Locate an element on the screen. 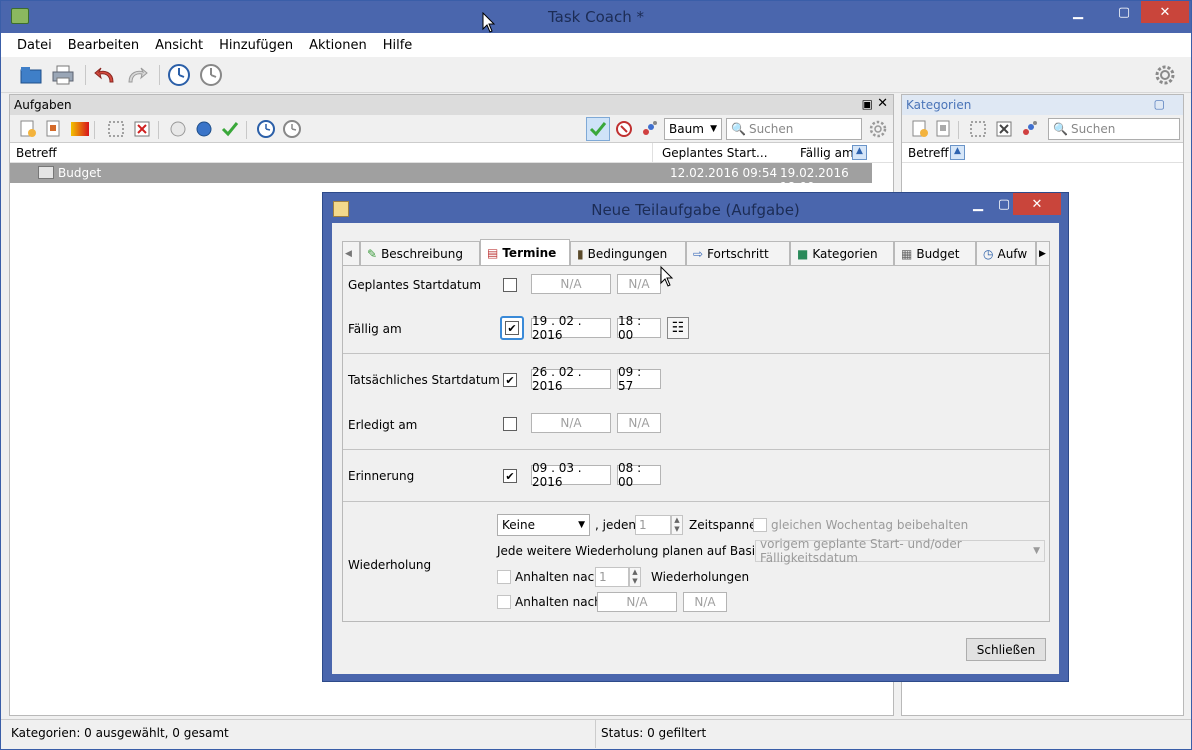 The width and height of the screenshot is (1192, 750). tab-kategorien: ■ Kategorien is located at coordinates (842, 253).